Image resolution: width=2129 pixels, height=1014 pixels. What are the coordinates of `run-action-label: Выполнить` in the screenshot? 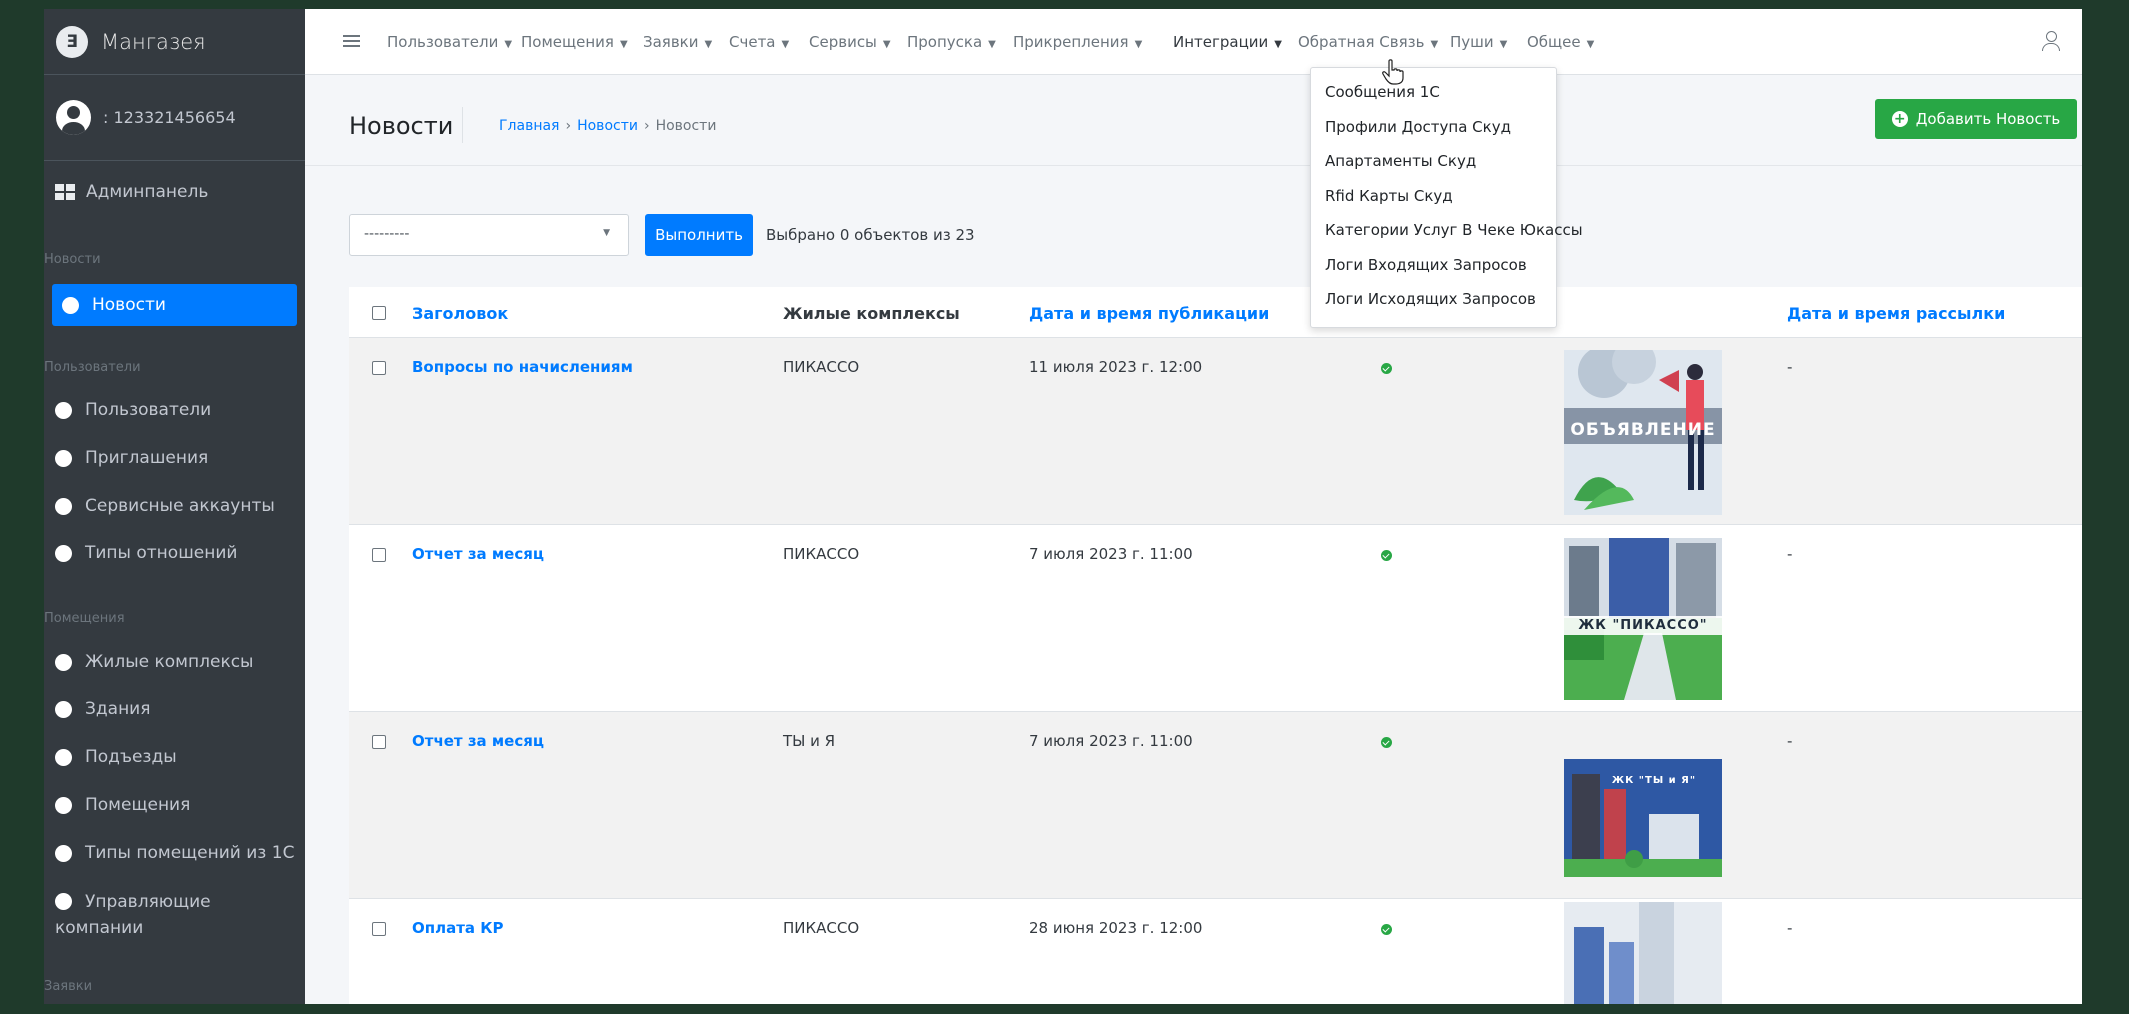 It's located at (699, 235).